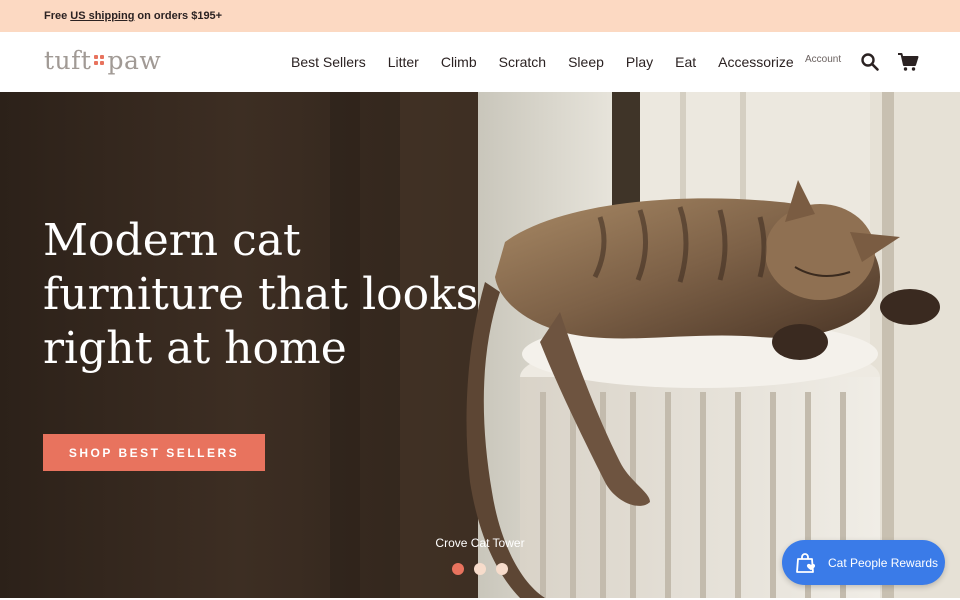  Describe the element at coordinates (639, 62) in the screenshot. I see `nav-item-play: Play` at that location.